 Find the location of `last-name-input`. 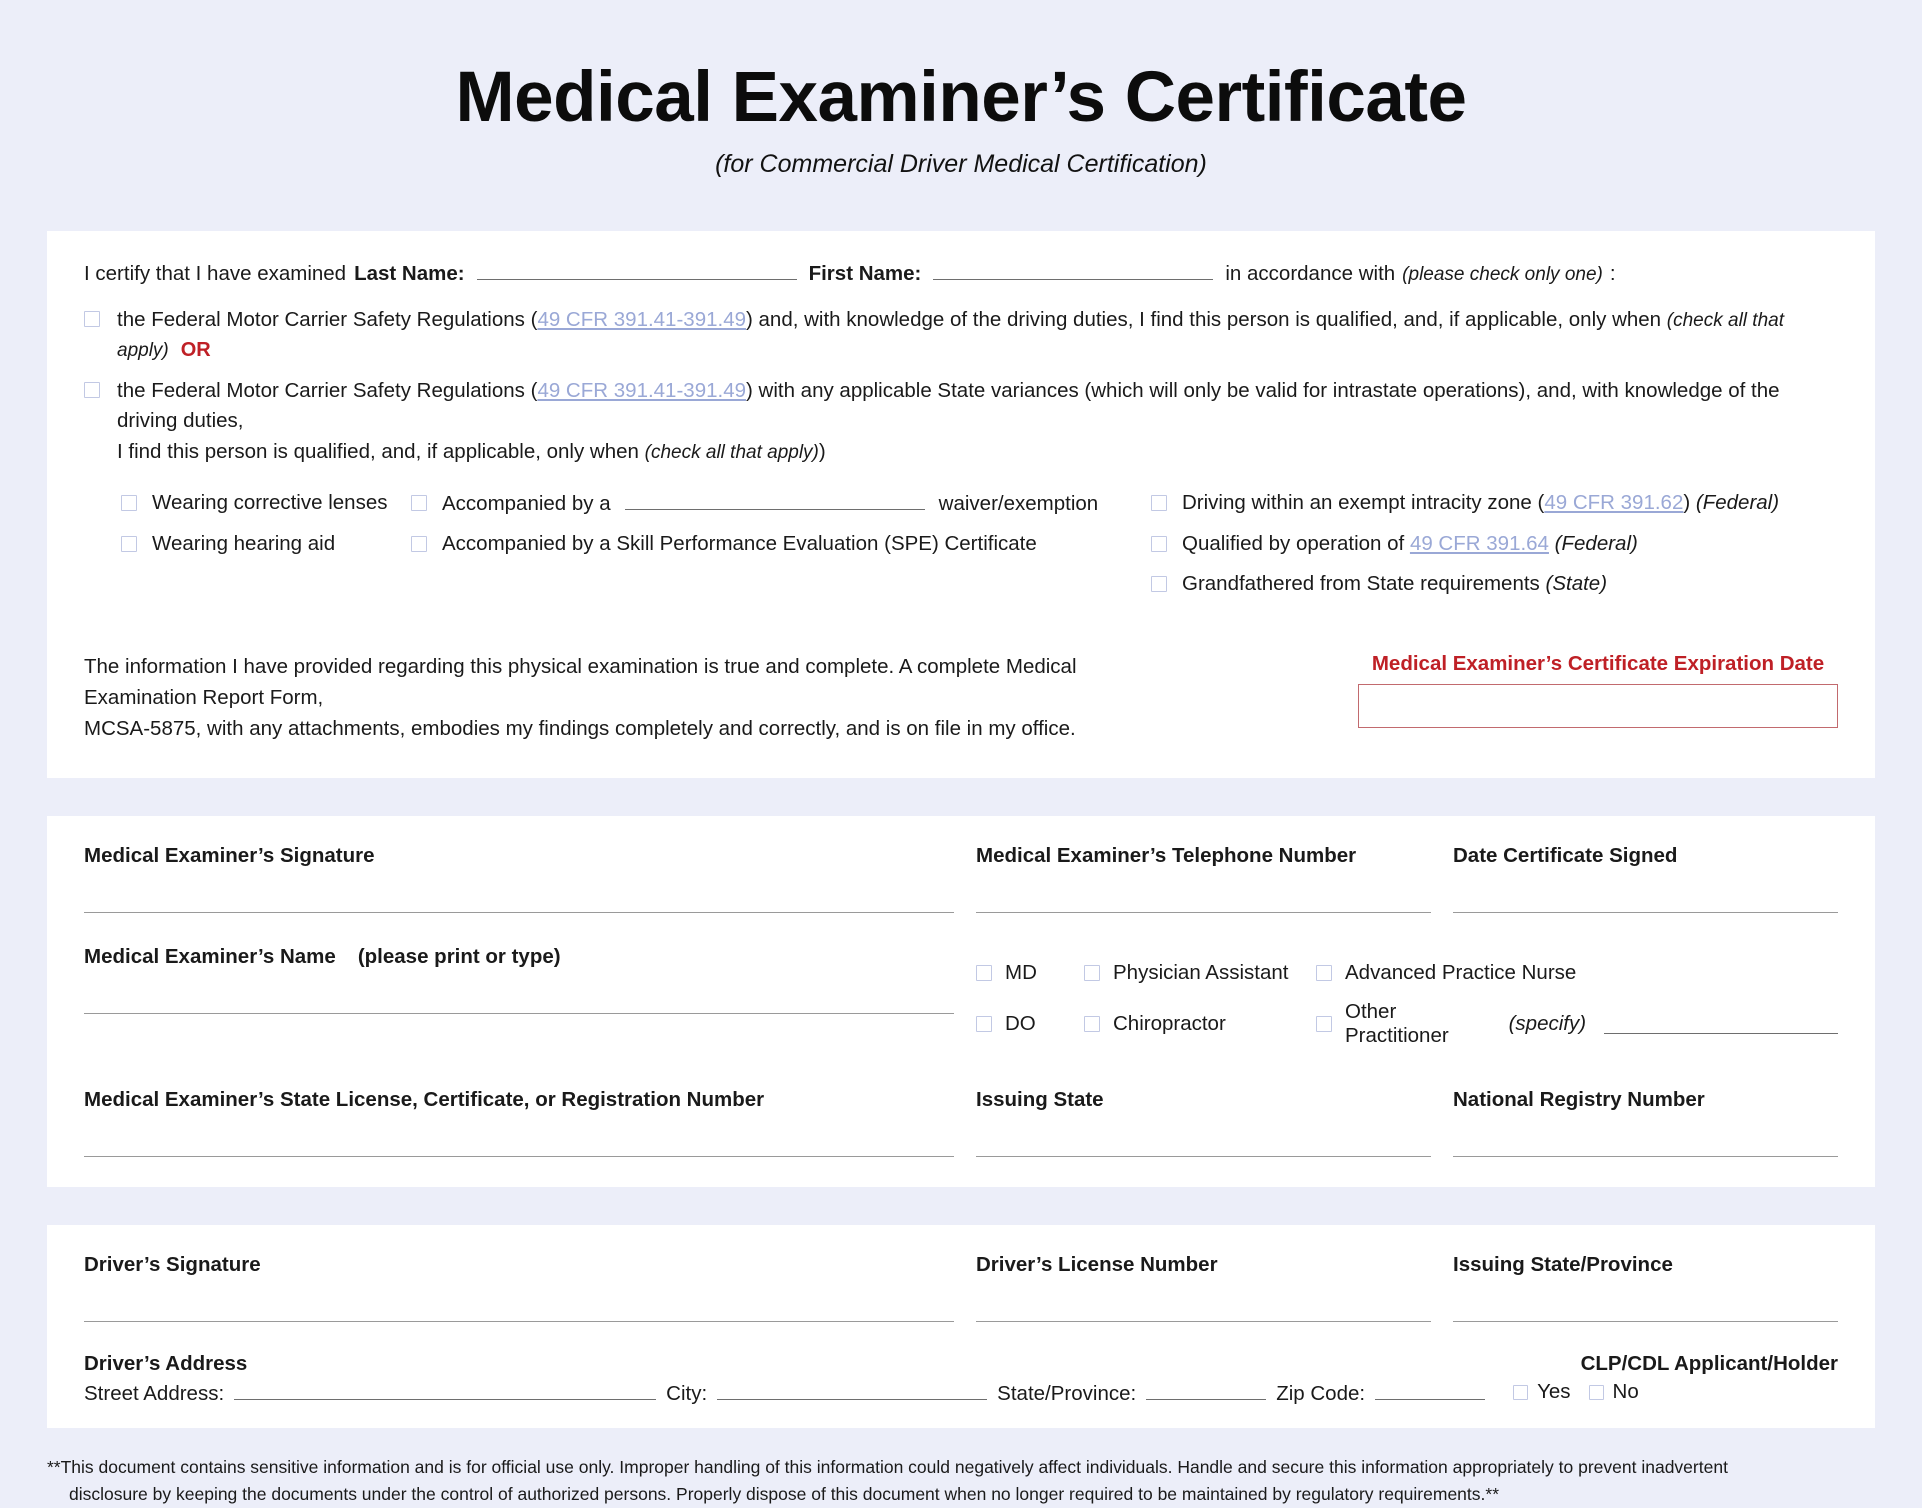

last-name-input is located at coordinates (636, 271).